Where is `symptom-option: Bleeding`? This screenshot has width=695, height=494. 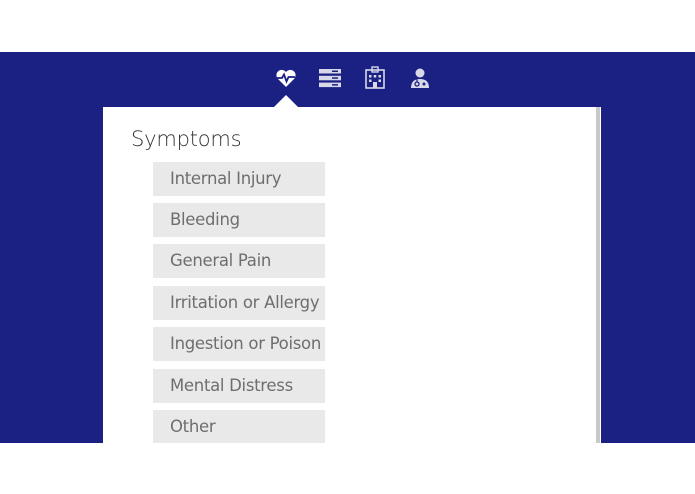
symptom-option: Bleeding is located at coordinates (239, 220).